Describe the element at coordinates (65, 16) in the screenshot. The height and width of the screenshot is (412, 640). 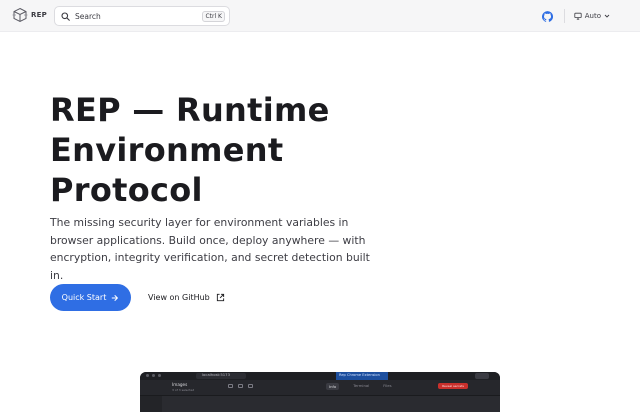
I see `search-icon` at that location.